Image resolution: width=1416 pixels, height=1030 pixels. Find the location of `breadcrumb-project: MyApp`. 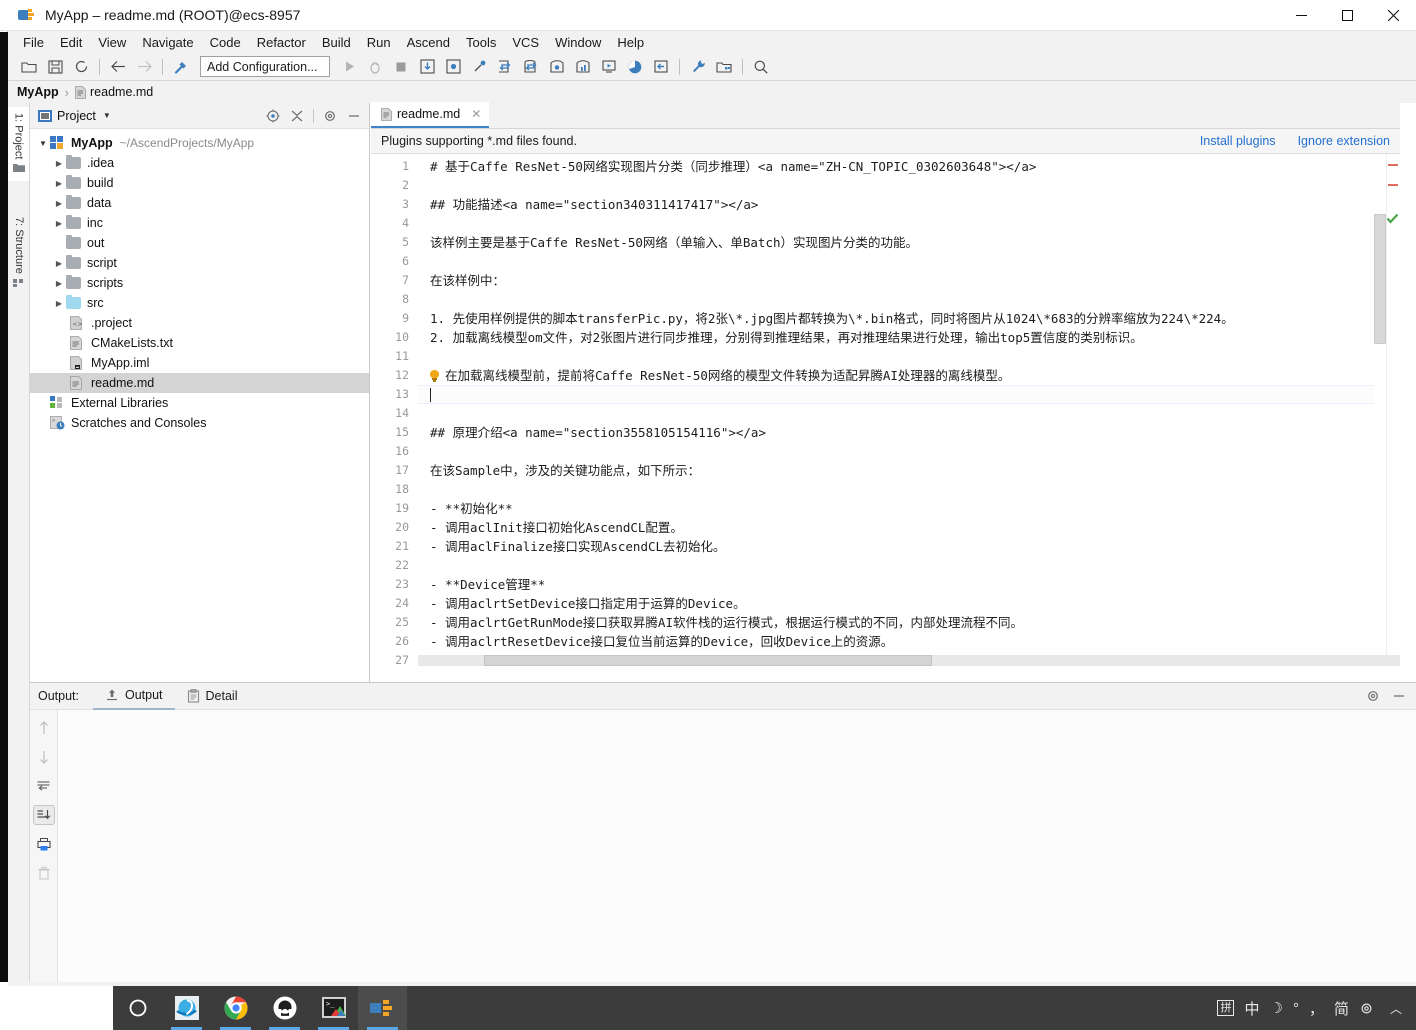

breadcrumb-project: MyApp is located at coordinates (38, 92).